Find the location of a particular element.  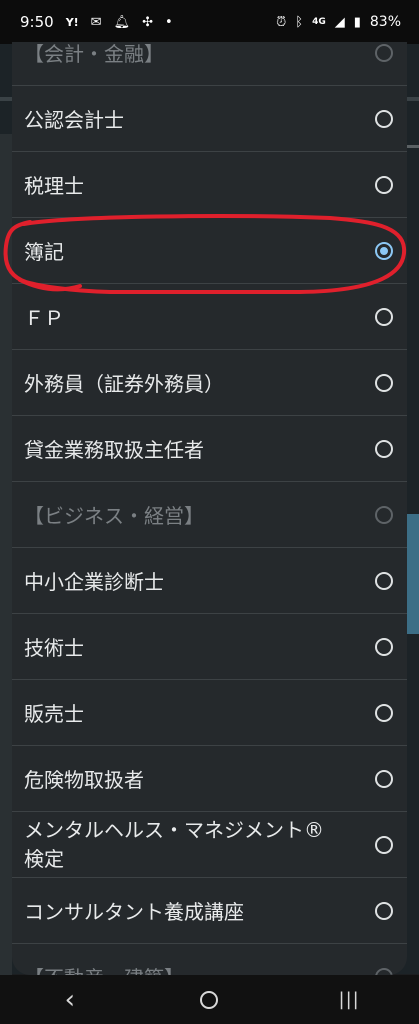

navigation-bar: ‹ ||| is located at coordinates (209, 999).